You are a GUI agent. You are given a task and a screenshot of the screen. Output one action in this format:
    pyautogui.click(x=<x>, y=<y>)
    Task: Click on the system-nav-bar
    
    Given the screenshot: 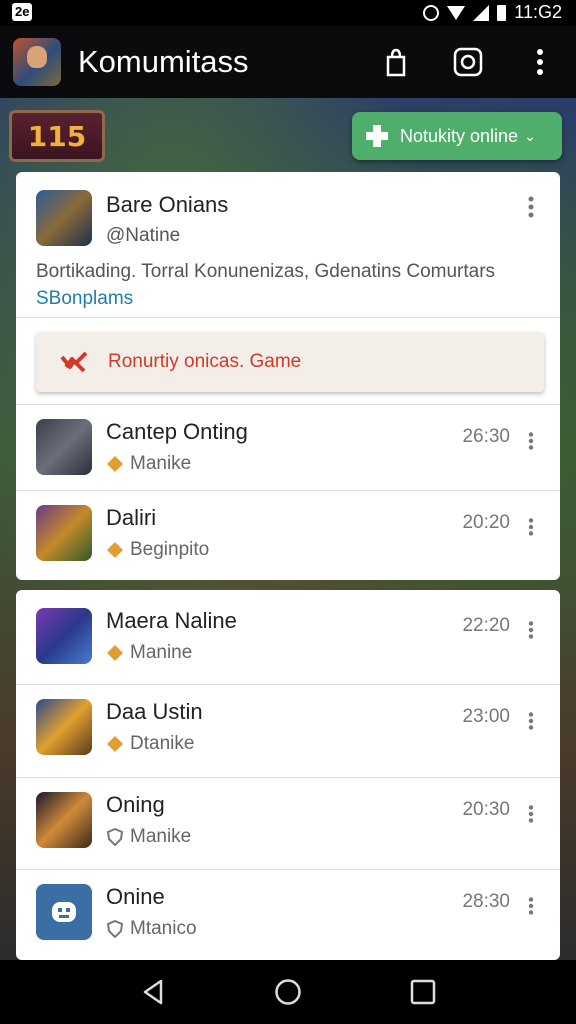 What is the action you would take?
    pyautogui.click(x=288, y=992)
    